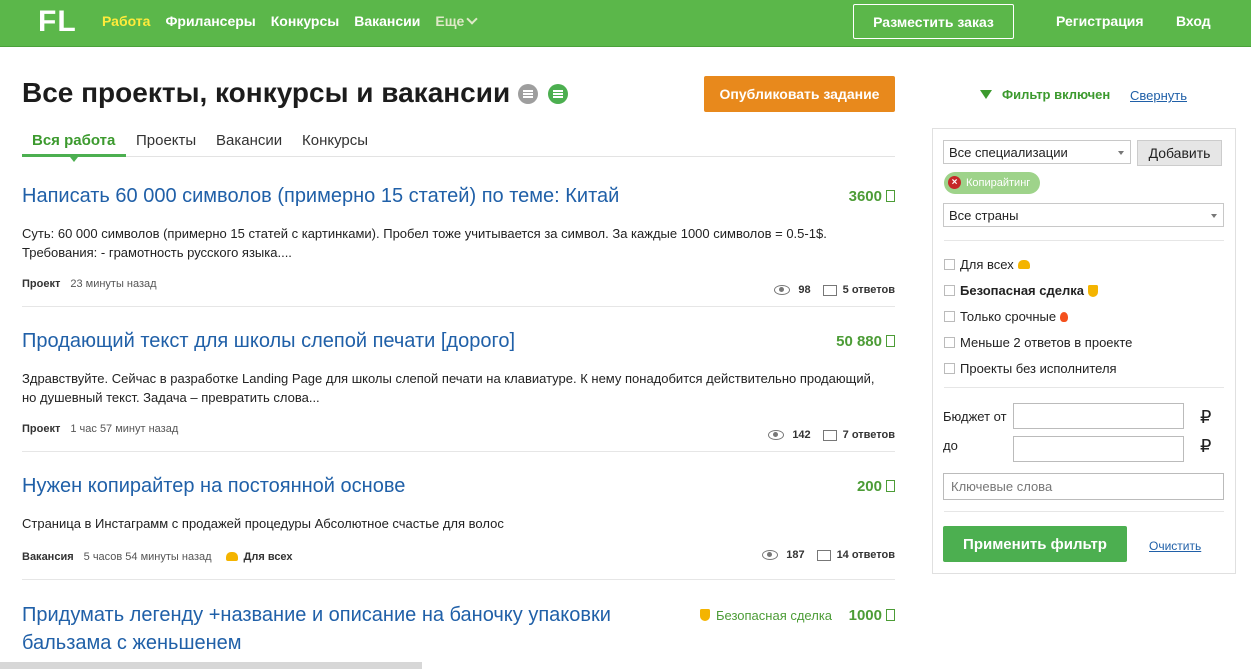  I want to click on views-count: 98, so click(804, 290).